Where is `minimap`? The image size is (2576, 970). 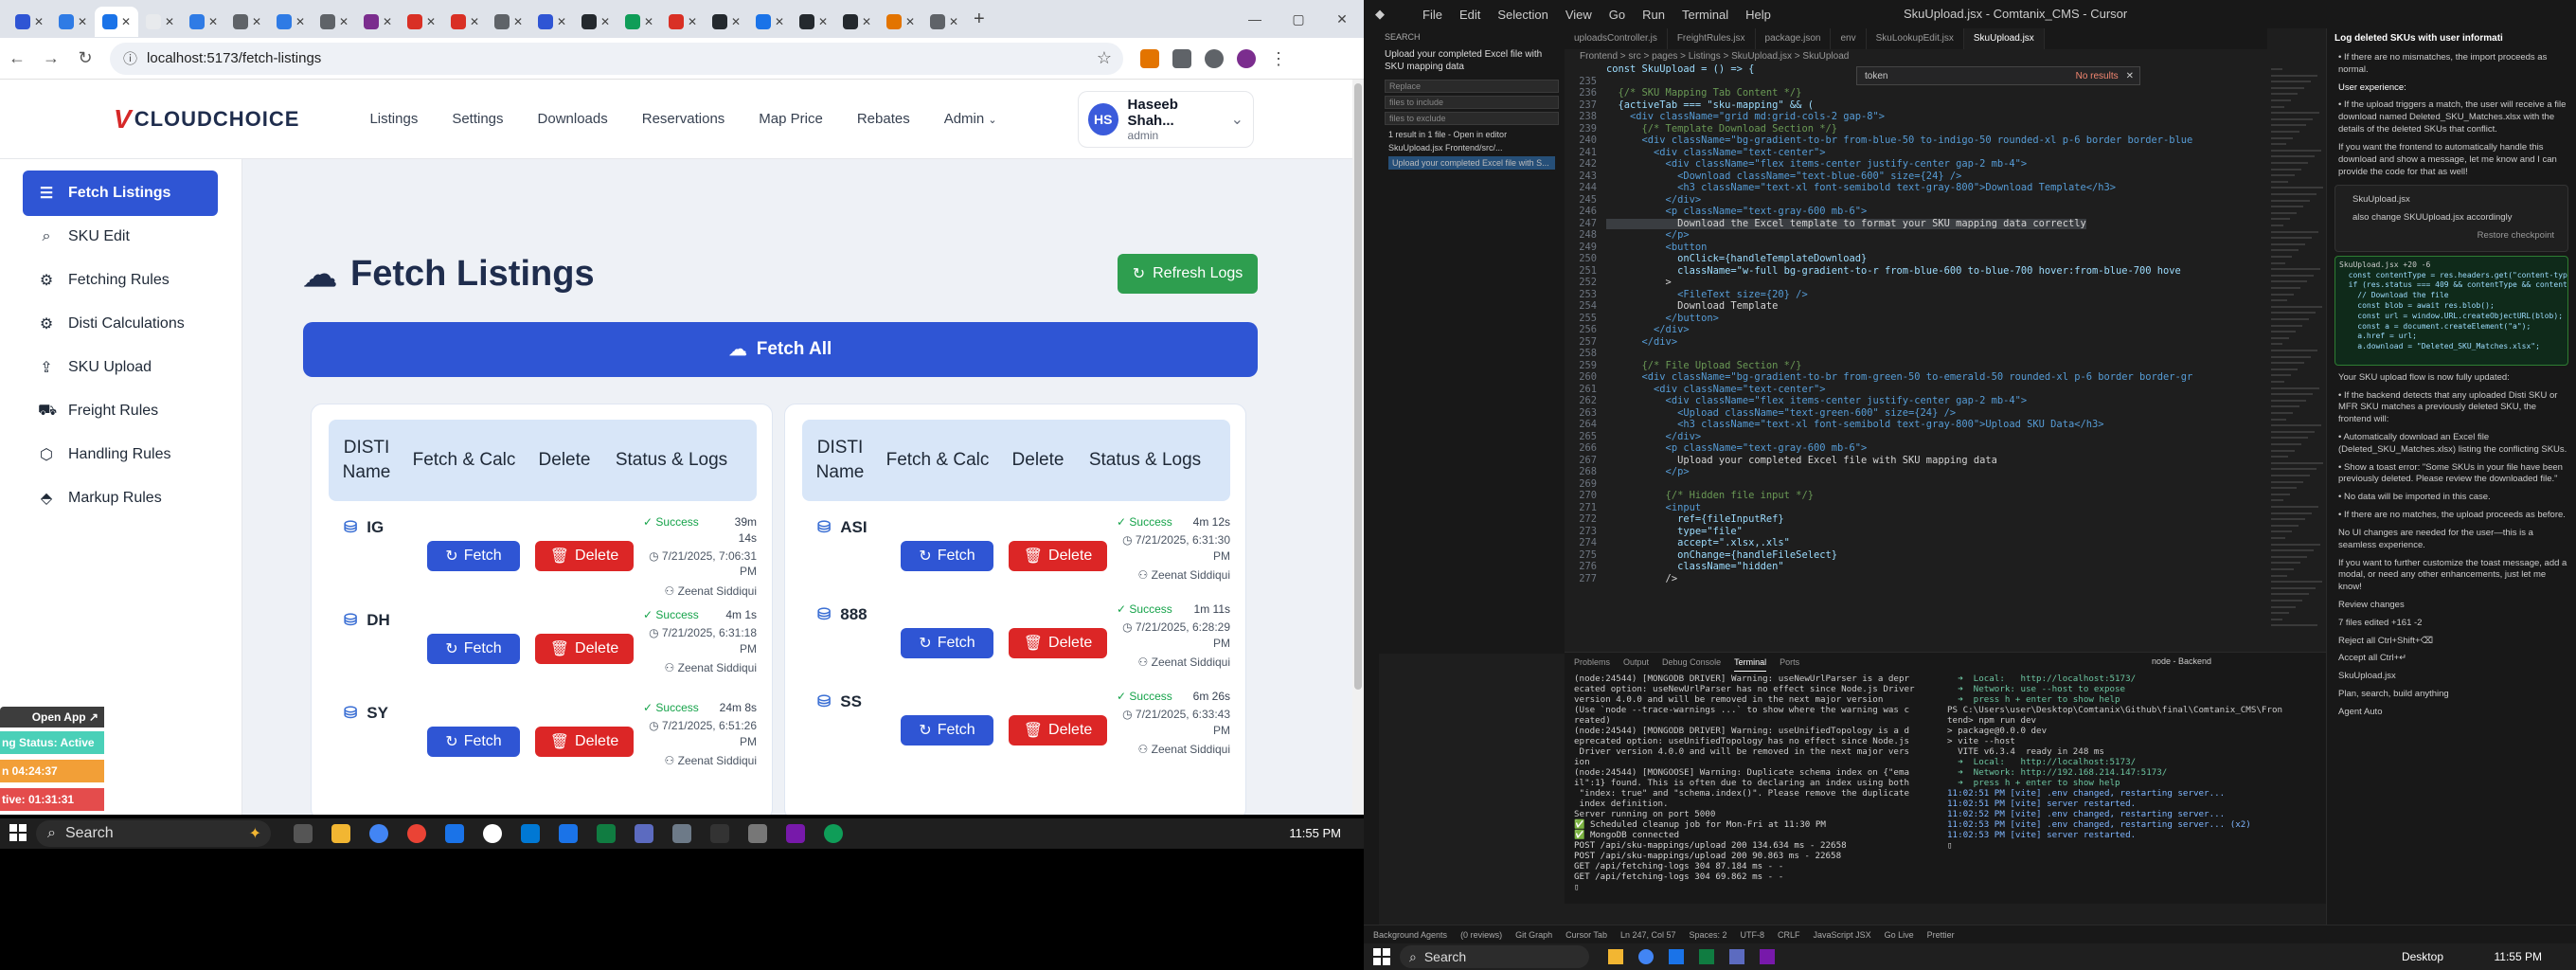 minimap is located at coordinates (2296, 358).